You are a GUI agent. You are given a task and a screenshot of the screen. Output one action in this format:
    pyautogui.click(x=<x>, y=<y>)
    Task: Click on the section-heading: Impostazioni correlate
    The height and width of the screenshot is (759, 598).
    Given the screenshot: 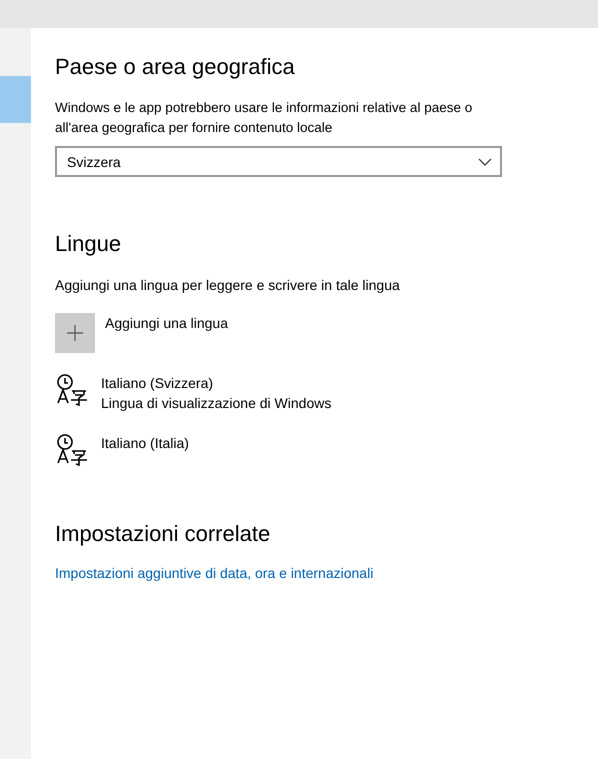 What is the action you would take?
    pyautogui.click(x=163, y=534)
    